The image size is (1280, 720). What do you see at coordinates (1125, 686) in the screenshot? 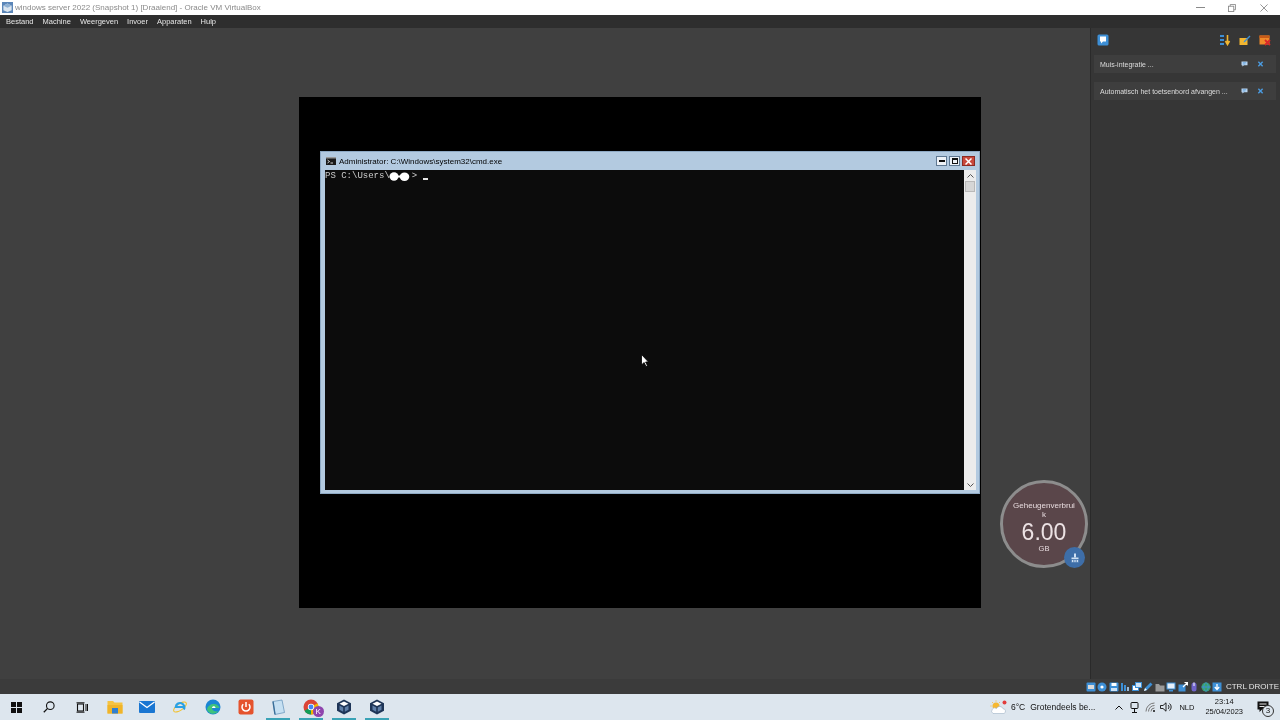
I see `audio-icon` at bounding box center [1125, 686].